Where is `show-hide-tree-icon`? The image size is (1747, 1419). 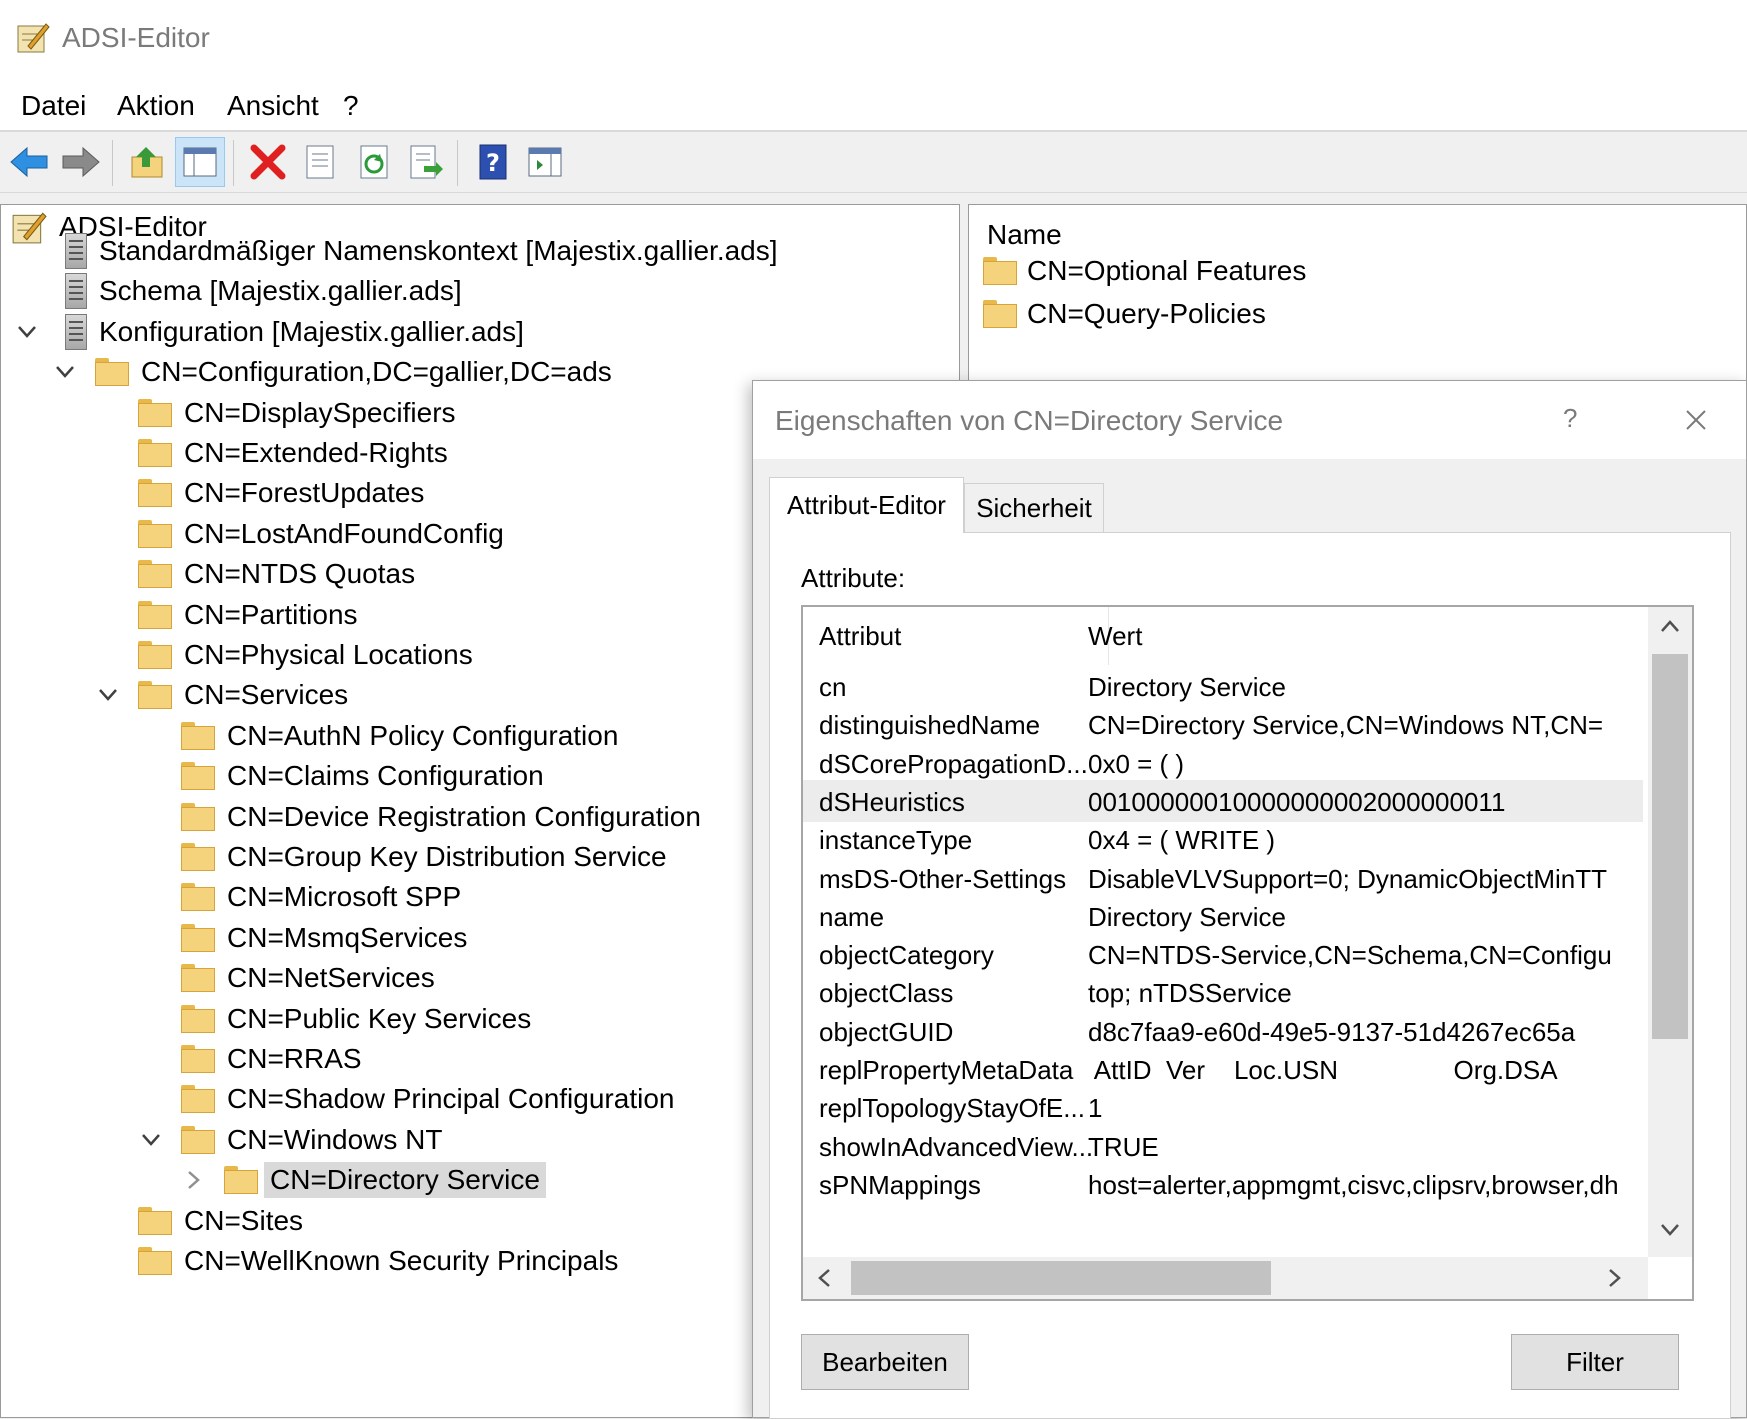 show-hide-tree-icon is located at coordinates (200, 162).